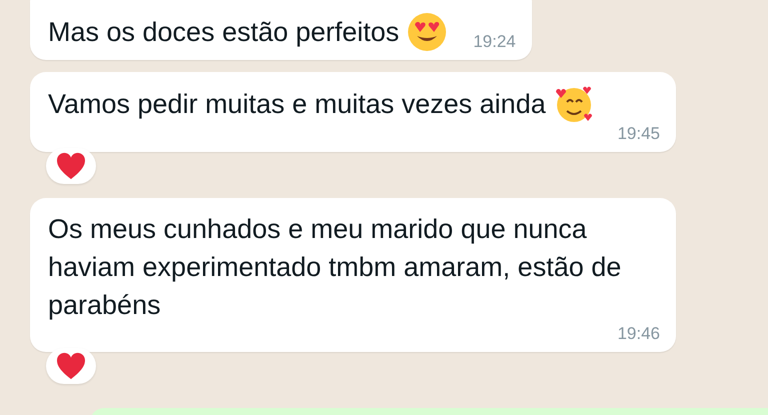 Image resolution: width=768 pixels, height=415 pixels. What do you see at coordinates (638, 134) in the screenshot?
I see `message-time: 19:45` at bounding box center [638, 134].